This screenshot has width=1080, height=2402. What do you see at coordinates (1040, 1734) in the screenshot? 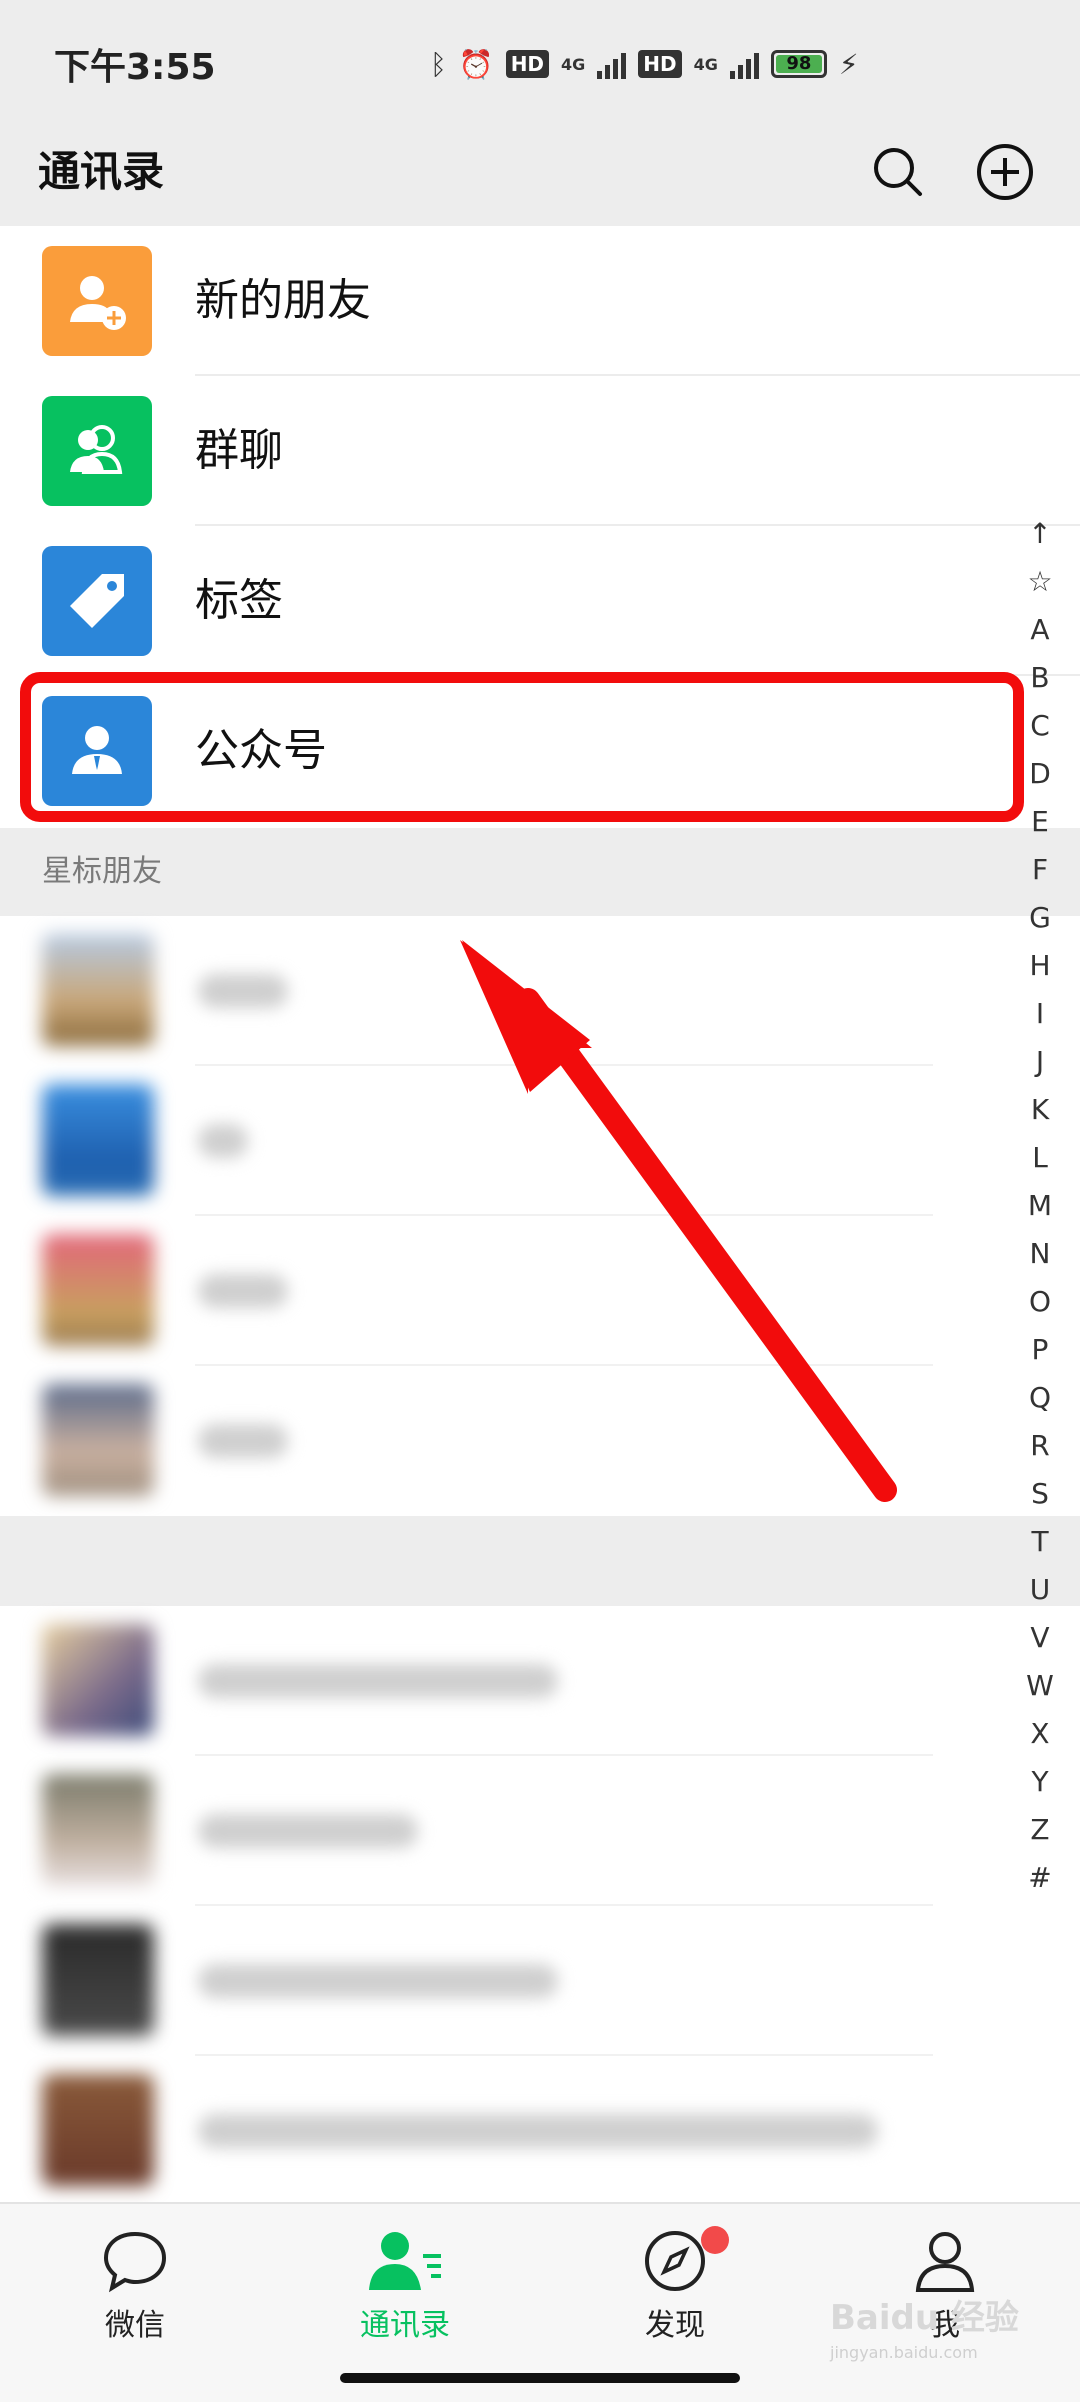
I see `index-letter: X` at bounding box center [1040, 1734].